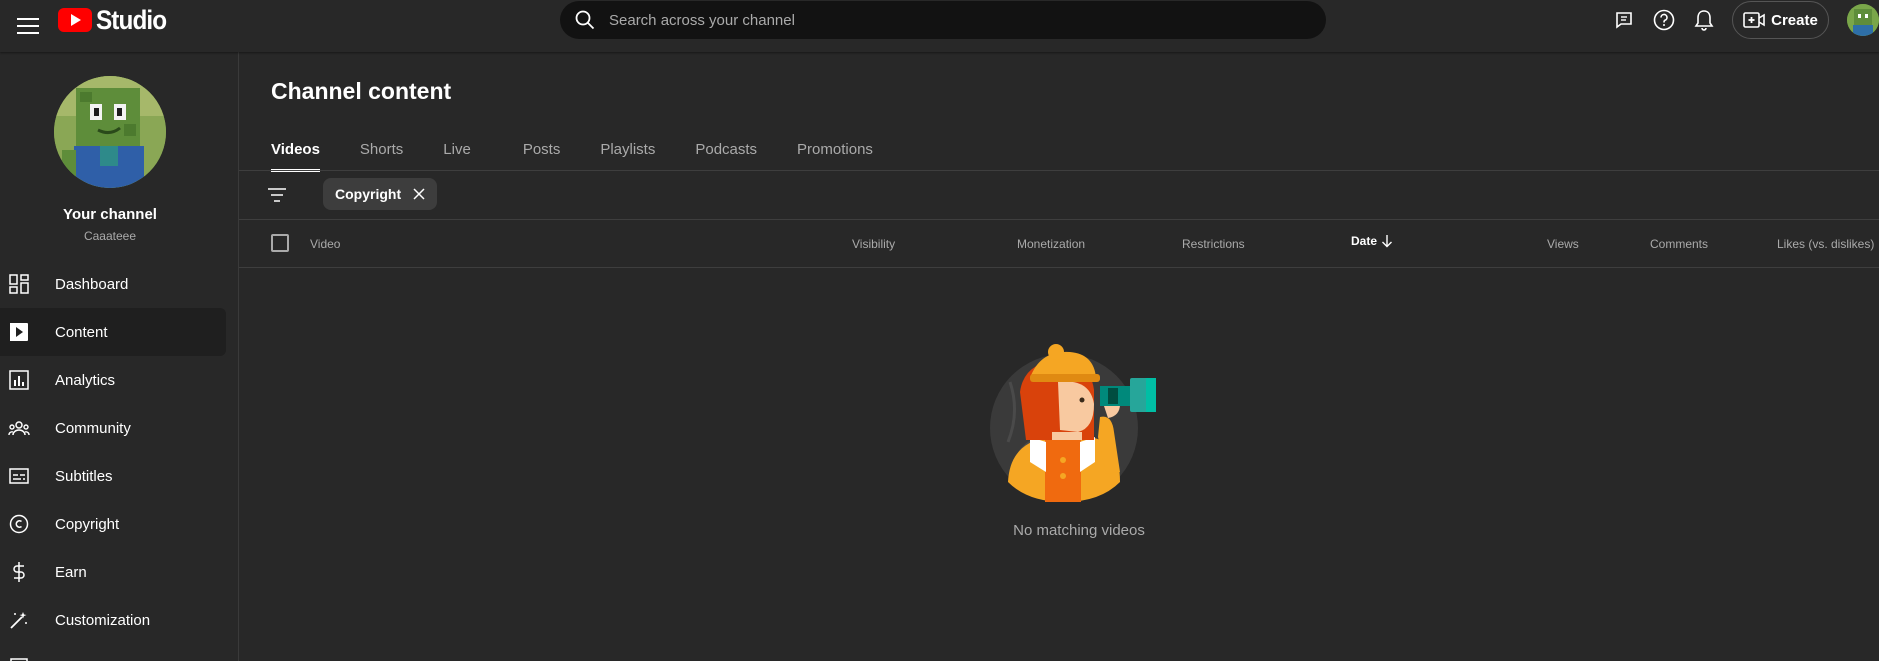 The image size is (1879, 661). Describe the element at coordinates (280, 243) in the screenshot. I see `select-all-checkbox` at that location.